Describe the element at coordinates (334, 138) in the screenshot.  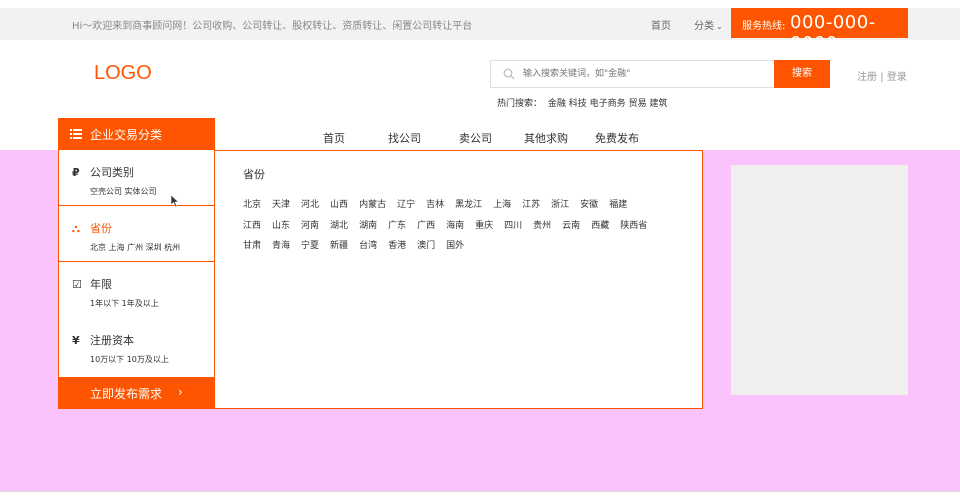
I see `main-nav-home: 首页` at that location.